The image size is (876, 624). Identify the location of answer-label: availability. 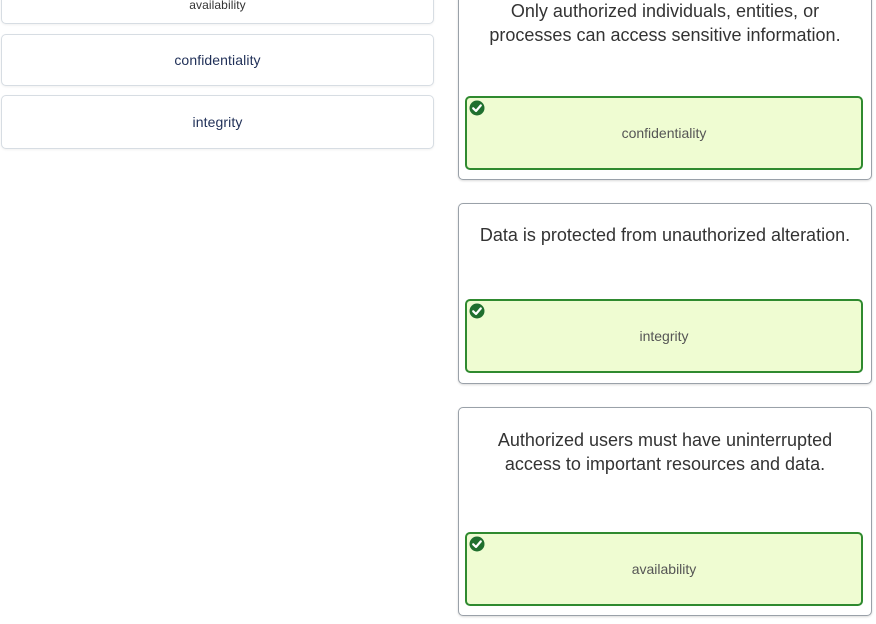
(664, 569).